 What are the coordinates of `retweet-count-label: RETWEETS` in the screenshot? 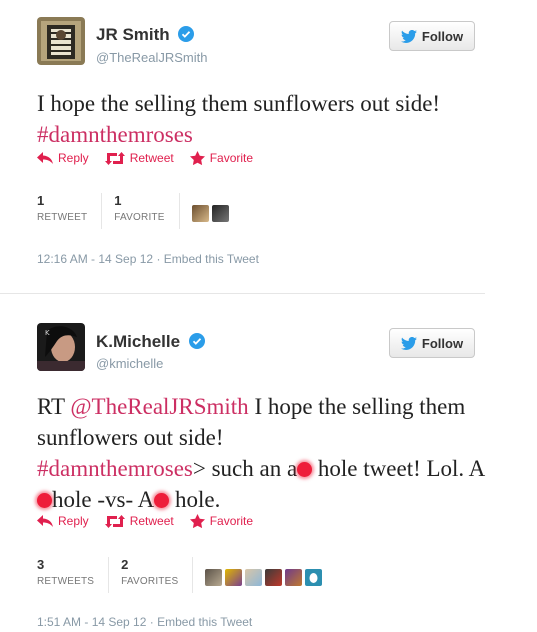 It's located at (66, 581).